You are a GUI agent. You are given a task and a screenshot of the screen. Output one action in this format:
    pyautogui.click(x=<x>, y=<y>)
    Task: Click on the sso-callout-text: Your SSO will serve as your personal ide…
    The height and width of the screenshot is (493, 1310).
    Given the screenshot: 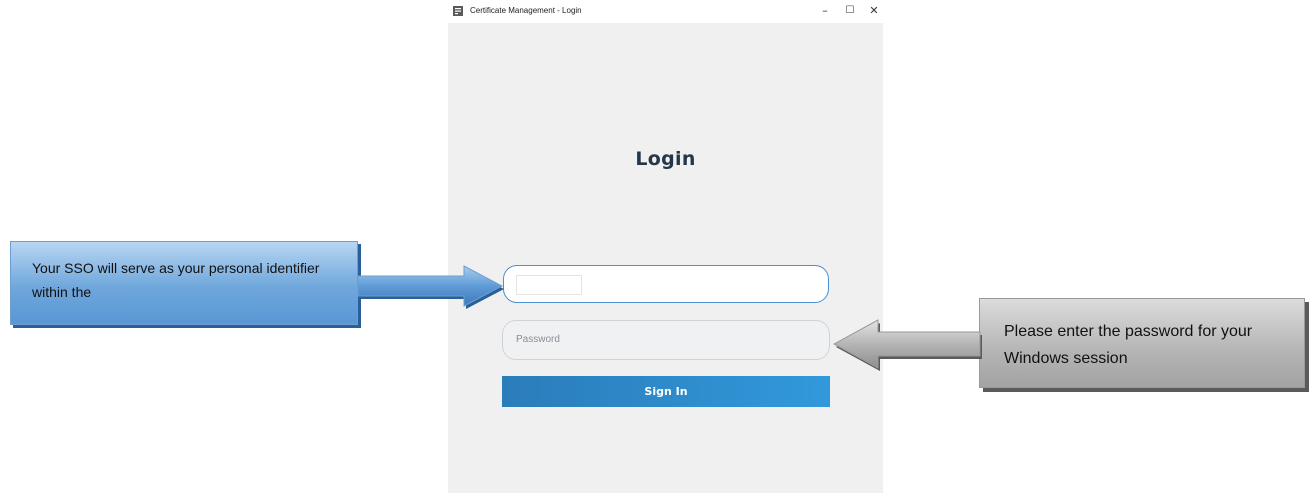 What is the action you would take?
    pyautogui.click(x=176, y=280)
    